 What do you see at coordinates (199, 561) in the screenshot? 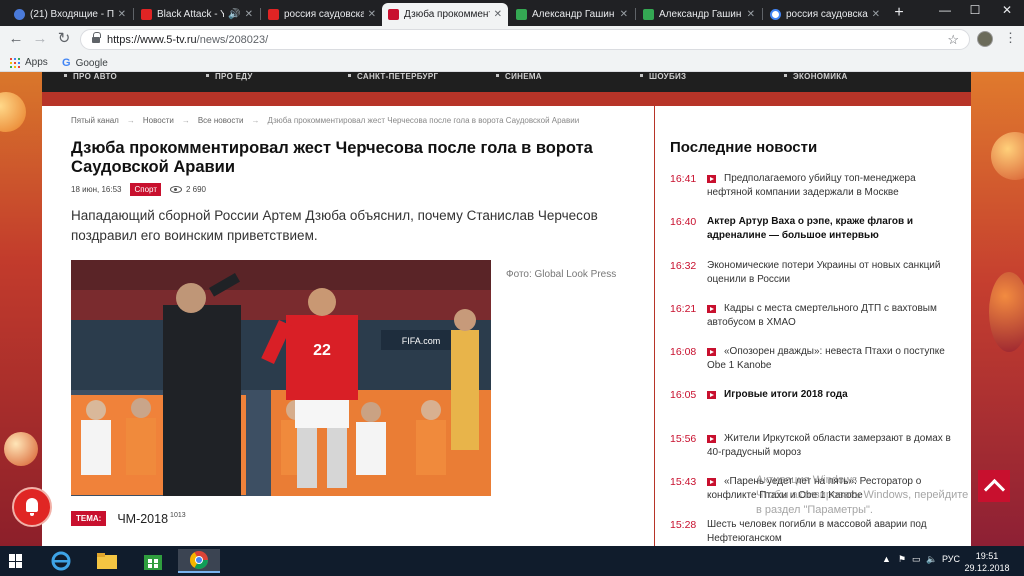
I see `chrome-taskbar-icon` at bounding box center [199, 561].